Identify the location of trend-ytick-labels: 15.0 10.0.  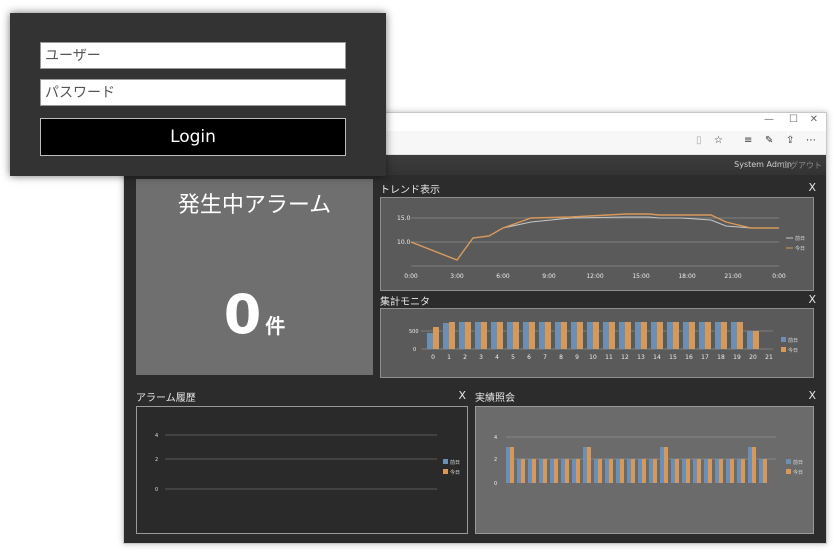
(404, 230).